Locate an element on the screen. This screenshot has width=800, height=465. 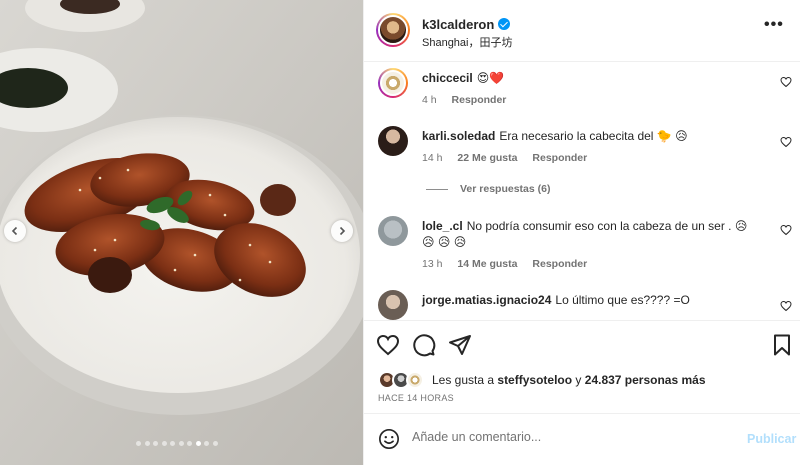
more-options-button: ••• is located at coordinates (774, 25).